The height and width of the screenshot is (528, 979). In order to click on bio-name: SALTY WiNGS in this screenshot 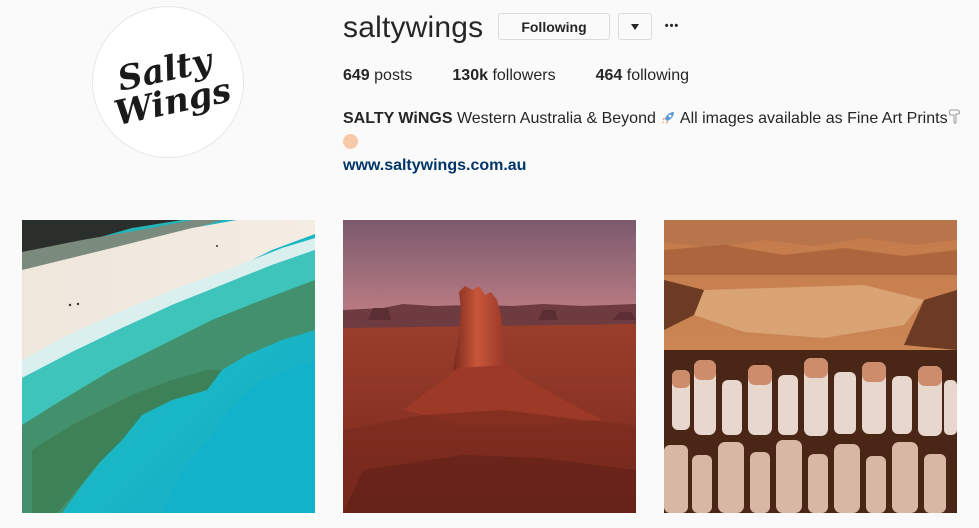, I will do `click(398, 118)`.